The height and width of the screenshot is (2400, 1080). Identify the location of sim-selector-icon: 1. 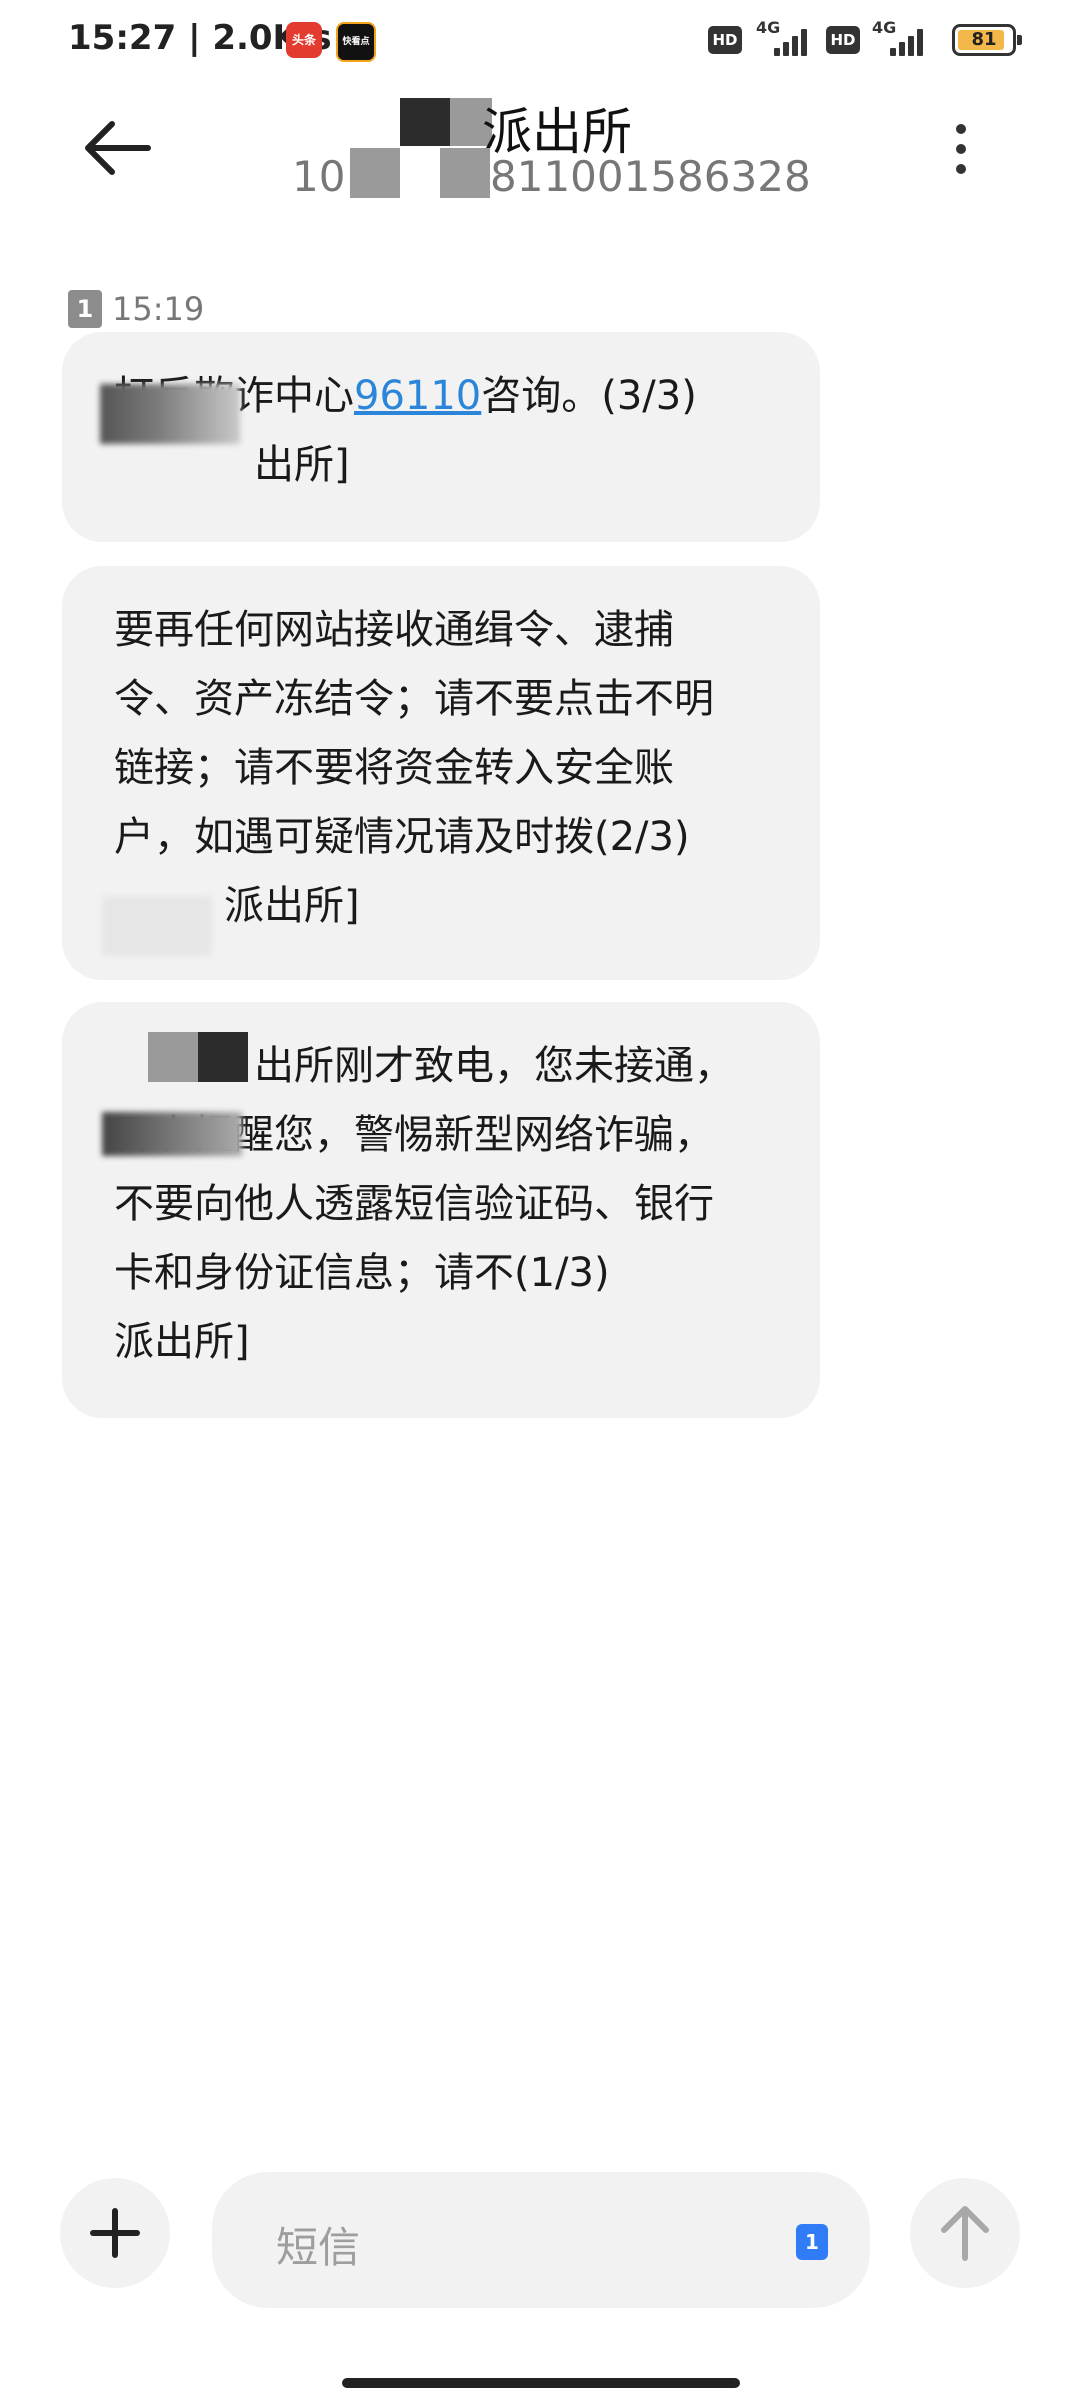
(812, 2242).